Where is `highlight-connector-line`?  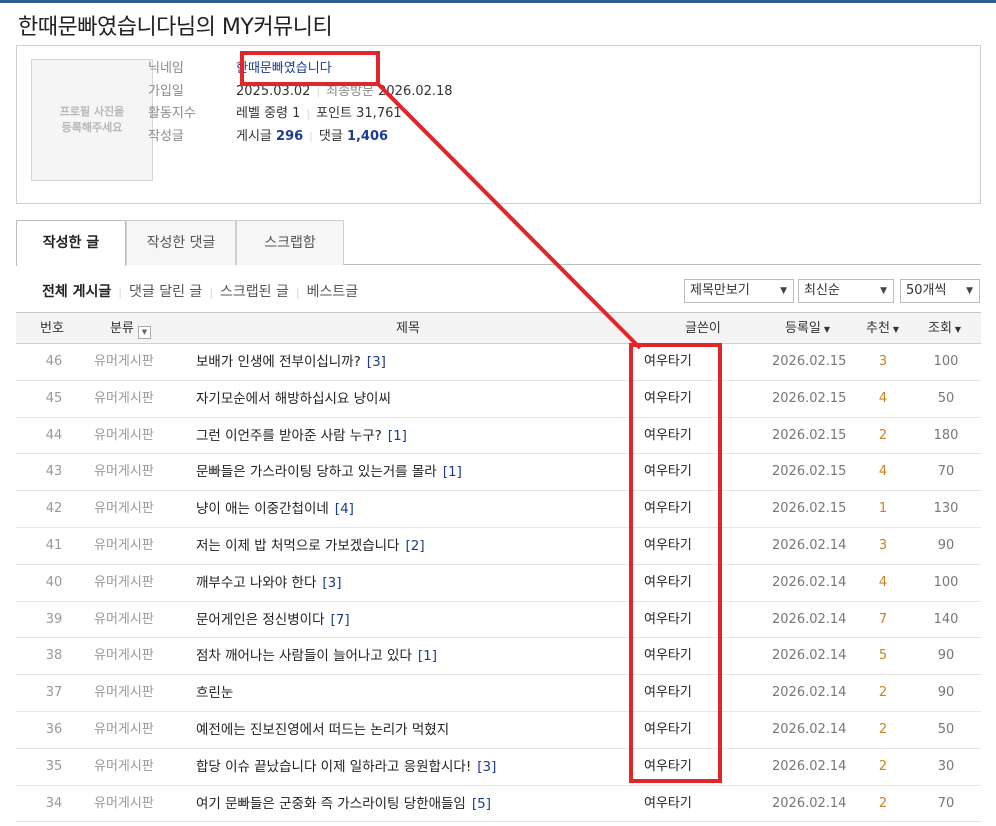 highlight-connector-line is located at coordinates (509, 216).